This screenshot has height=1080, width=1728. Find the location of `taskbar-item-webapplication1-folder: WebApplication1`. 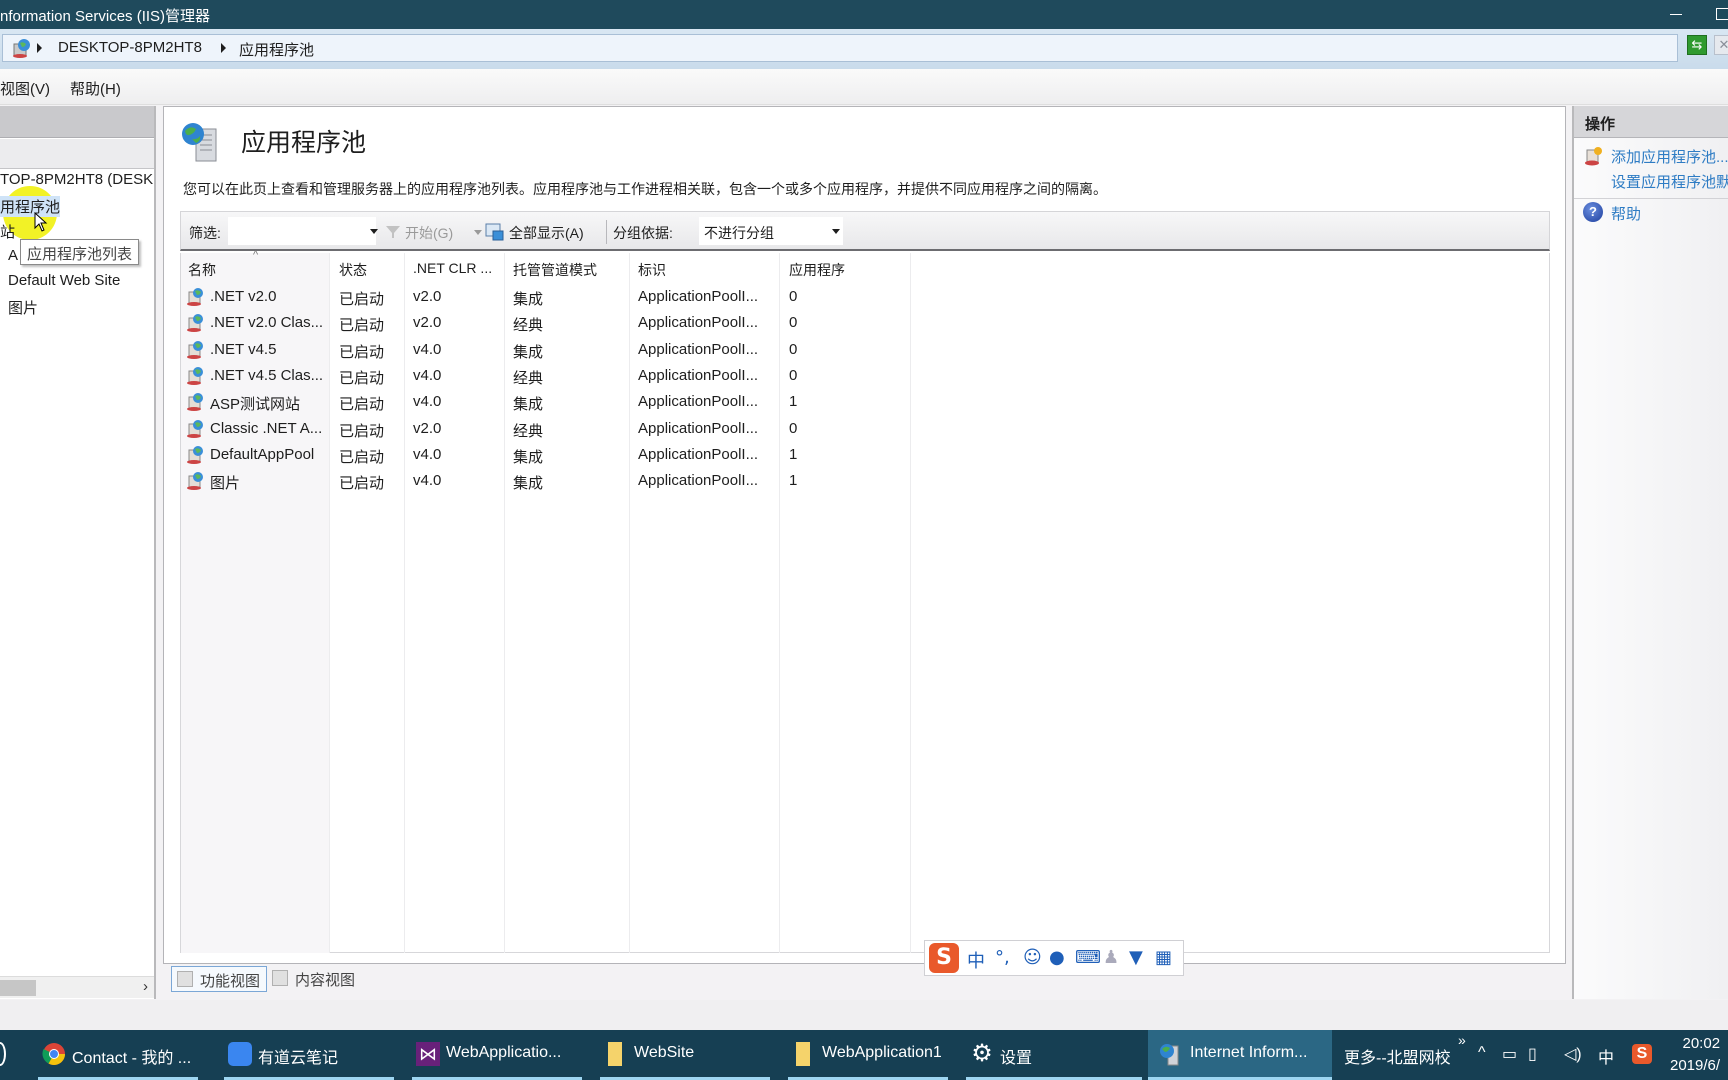

taskbar-item-webapplication1-folder: WebApplication1 is located at coordinates (873, 1055).